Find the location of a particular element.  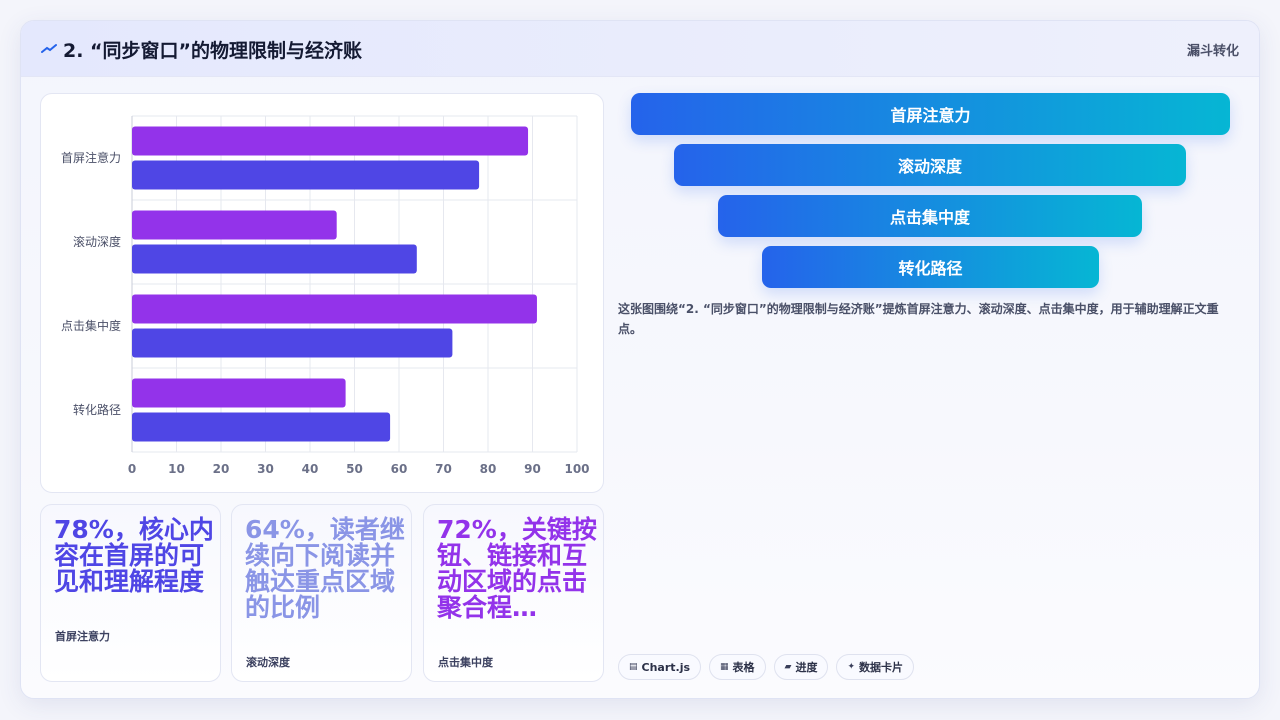

tag-label: Chart.js is located at coordinates (666, 667).